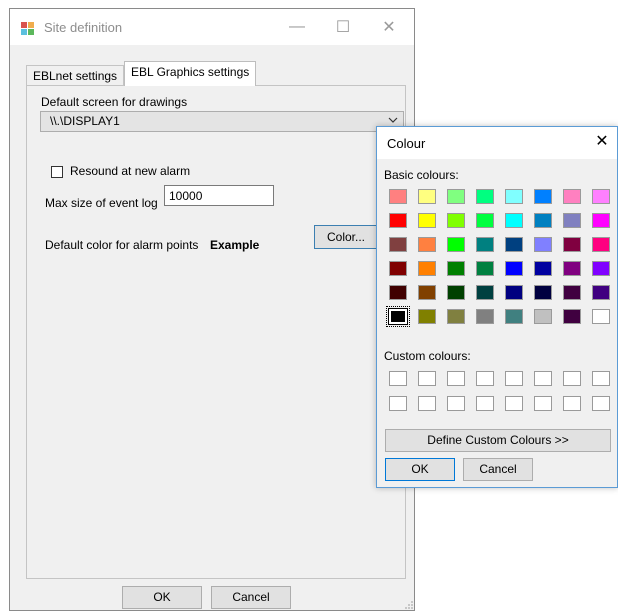 The height and width of the screenshot is (616, 618). What do you see at coordinates (498, 469) in the screenshot?
I see `colour-cancel-button: Cancel` at bounding box center [498, 469].